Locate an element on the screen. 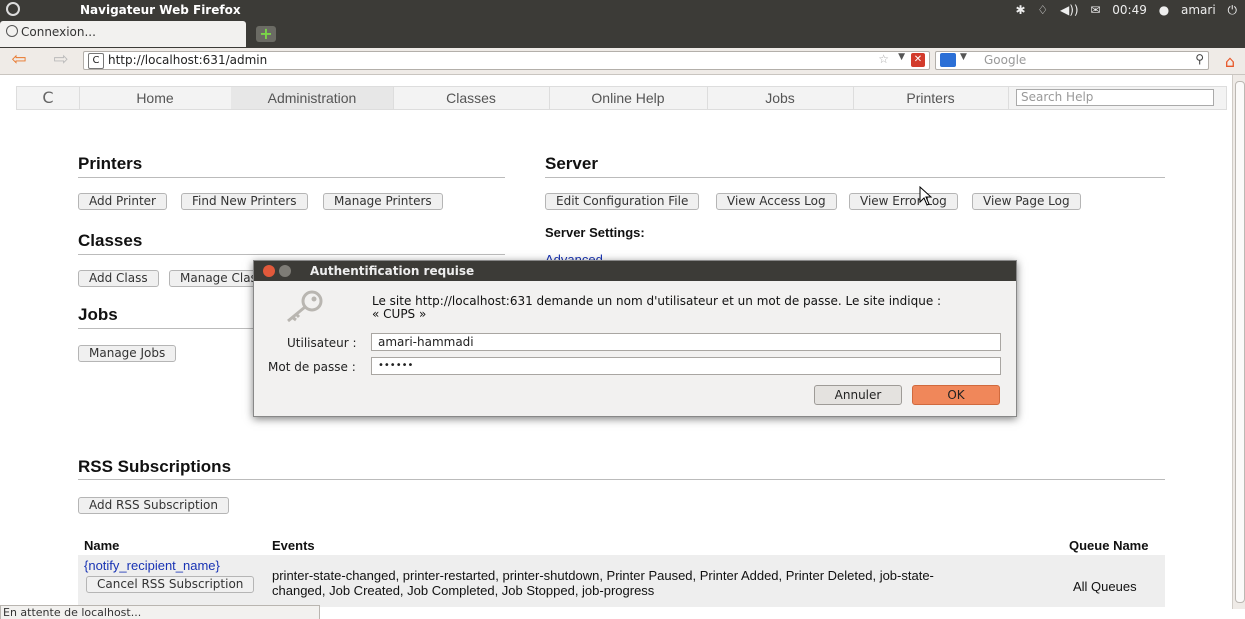  bluetooth-icon: ✱ is located at coordinates (1020, 10).